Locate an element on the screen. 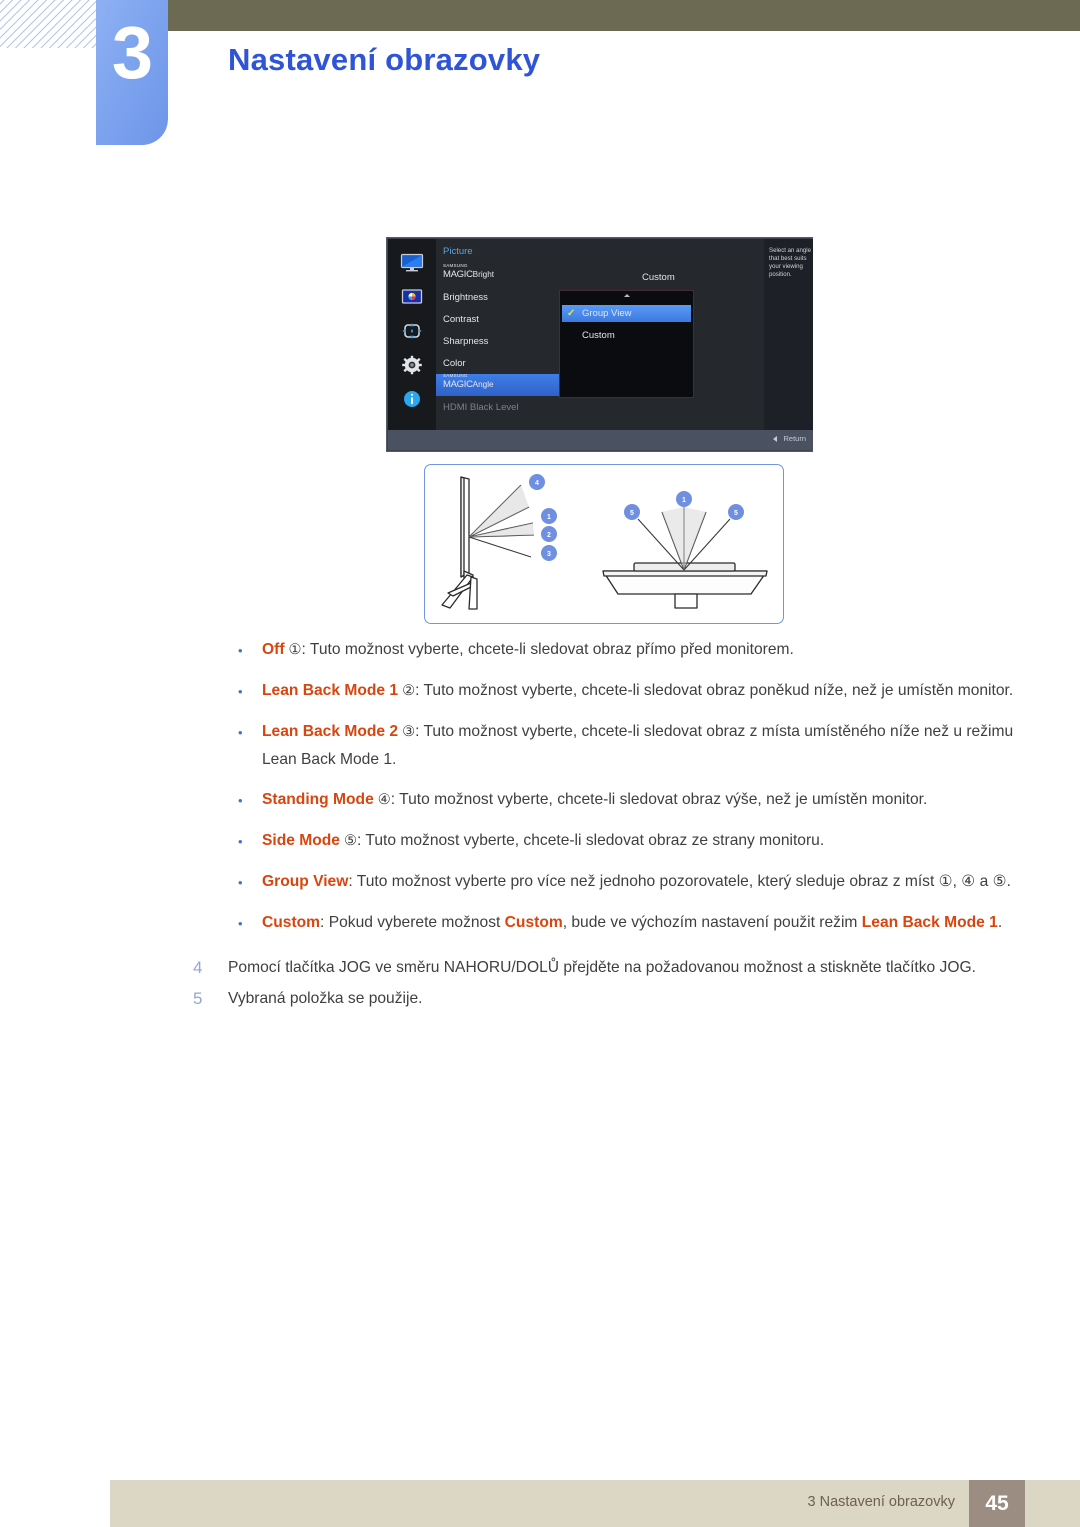  page-title: Nastavení obrazovky is located at coordinates (384, 59).